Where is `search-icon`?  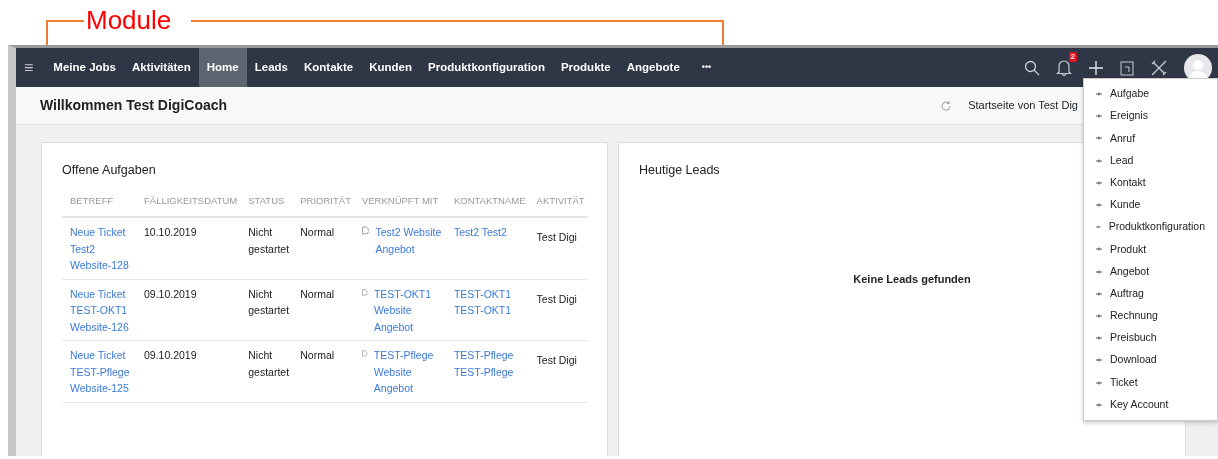 search-icon is located at coordinates (1032, 67).